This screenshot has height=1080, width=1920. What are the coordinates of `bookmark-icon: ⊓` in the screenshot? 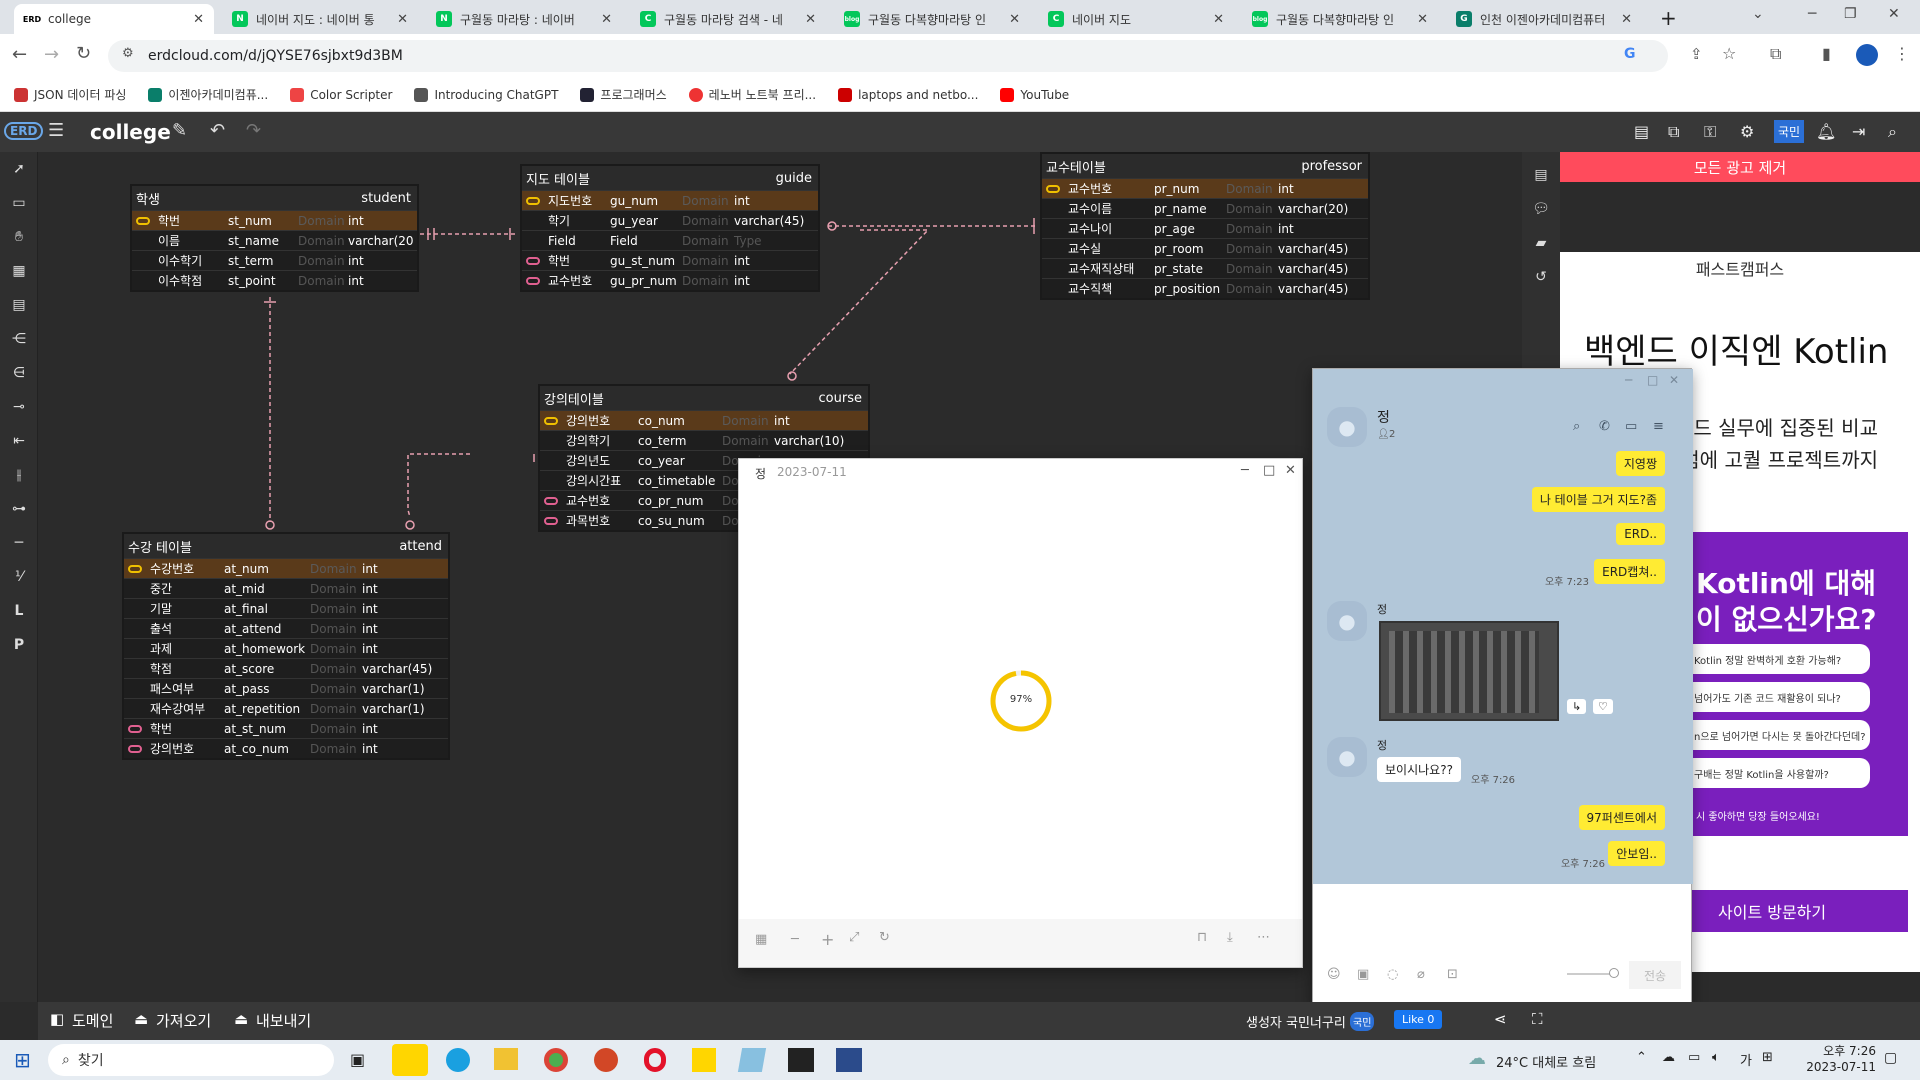 It's located at (1202, 937).